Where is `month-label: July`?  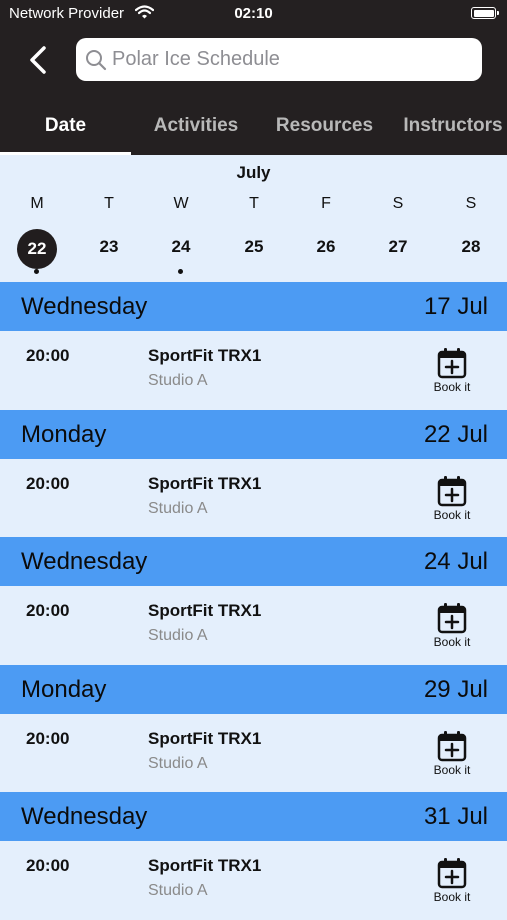 month-label: July is located at coordinates (253, 172).